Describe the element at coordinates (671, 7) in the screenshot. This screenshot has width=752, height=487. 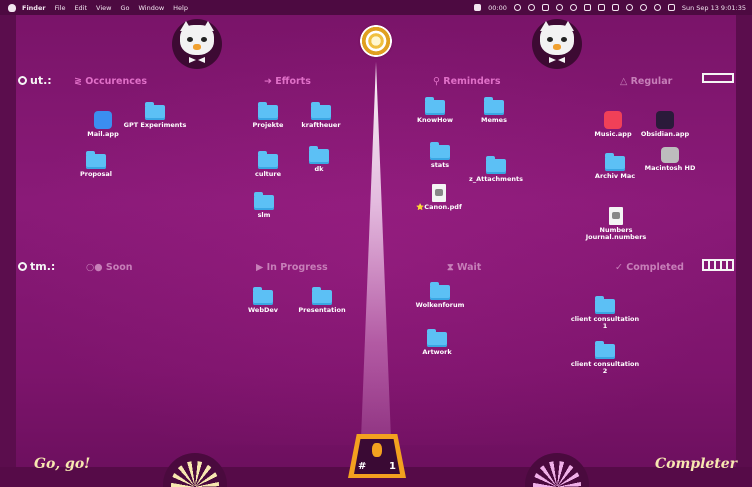
I see `control-center-icon` at that location.